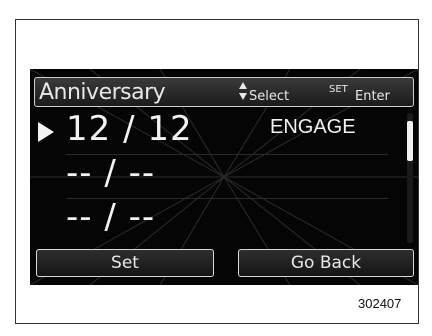  I want to click on set-button: Set, so click(125, 263).